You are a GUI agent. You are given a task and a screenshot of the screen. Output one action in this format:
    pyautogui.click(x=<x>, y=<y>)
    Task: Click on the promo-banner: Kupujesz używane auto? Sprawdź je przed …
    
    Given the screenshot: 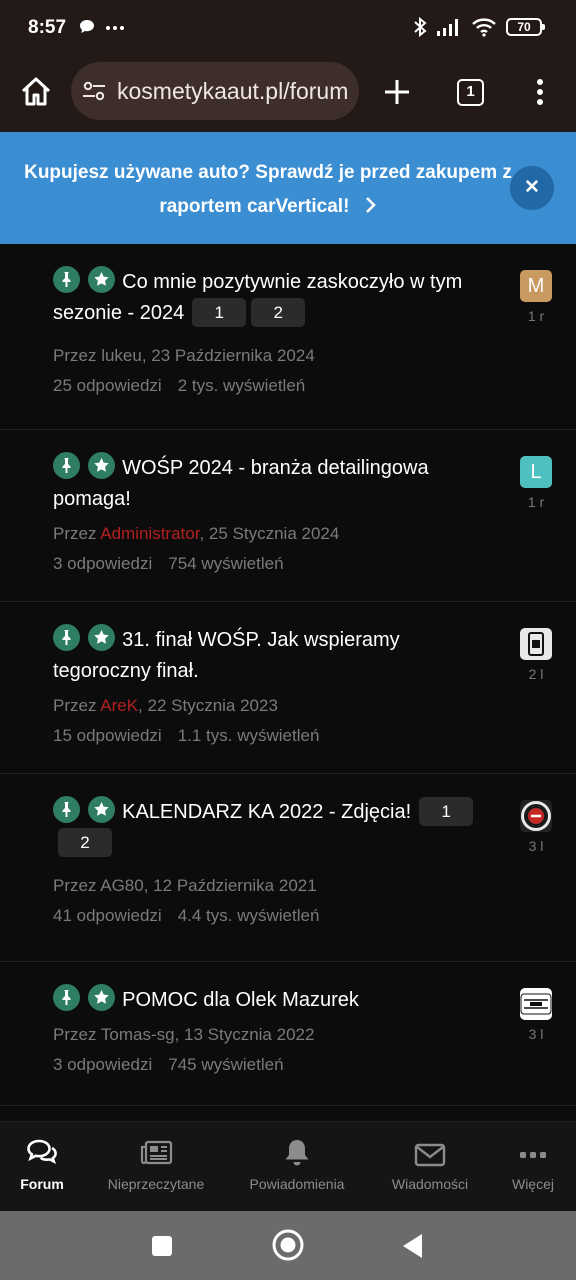 What is the action you would take?
    pyautogui.click(x=288, y=188)
    